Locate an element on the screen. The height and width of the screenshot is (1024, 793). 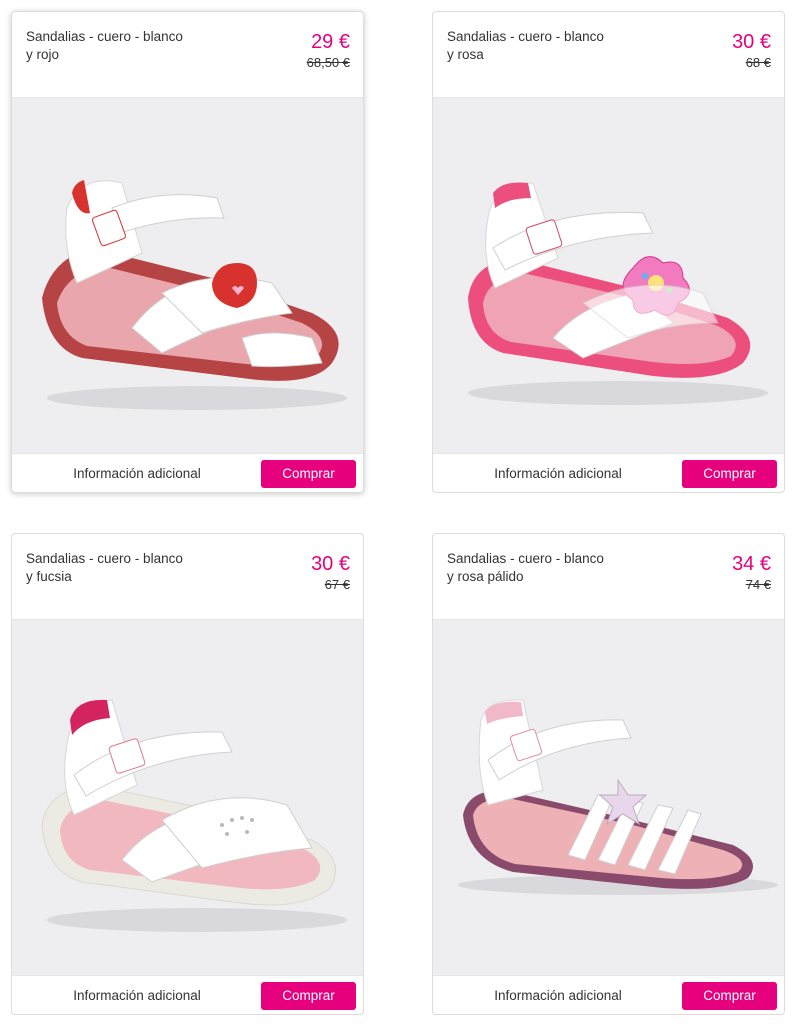
product-old-price: 68,50 € is located at coordinates (328, 62).